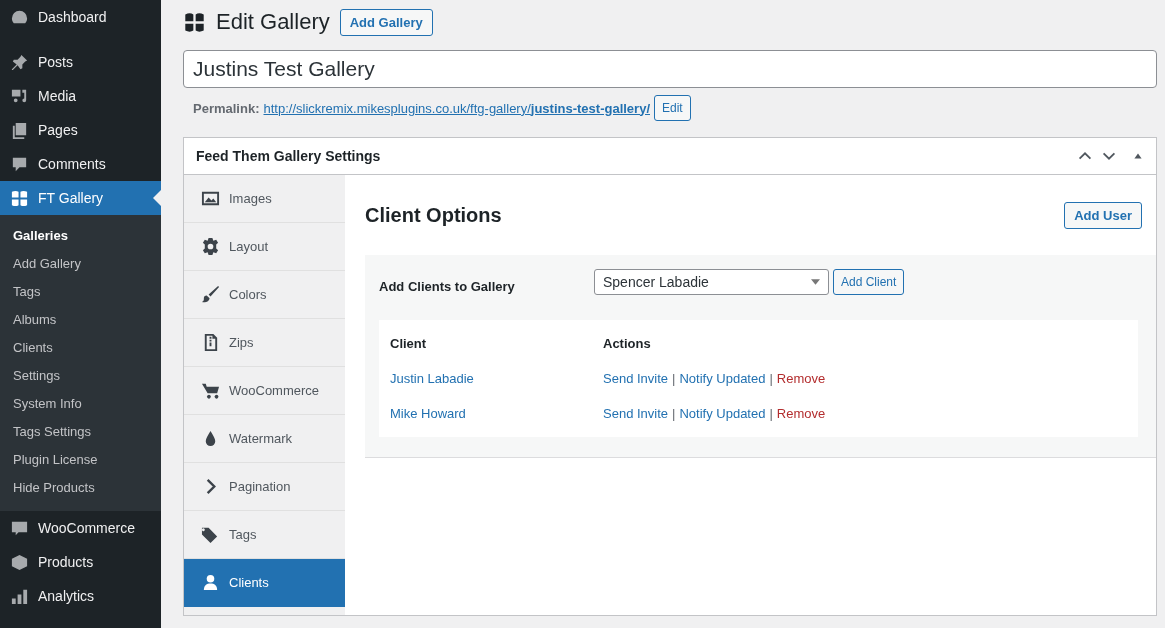  Describe the element at coordinates (80, 404) in the screenshot. I see `submenu-item: System Info` at that location.